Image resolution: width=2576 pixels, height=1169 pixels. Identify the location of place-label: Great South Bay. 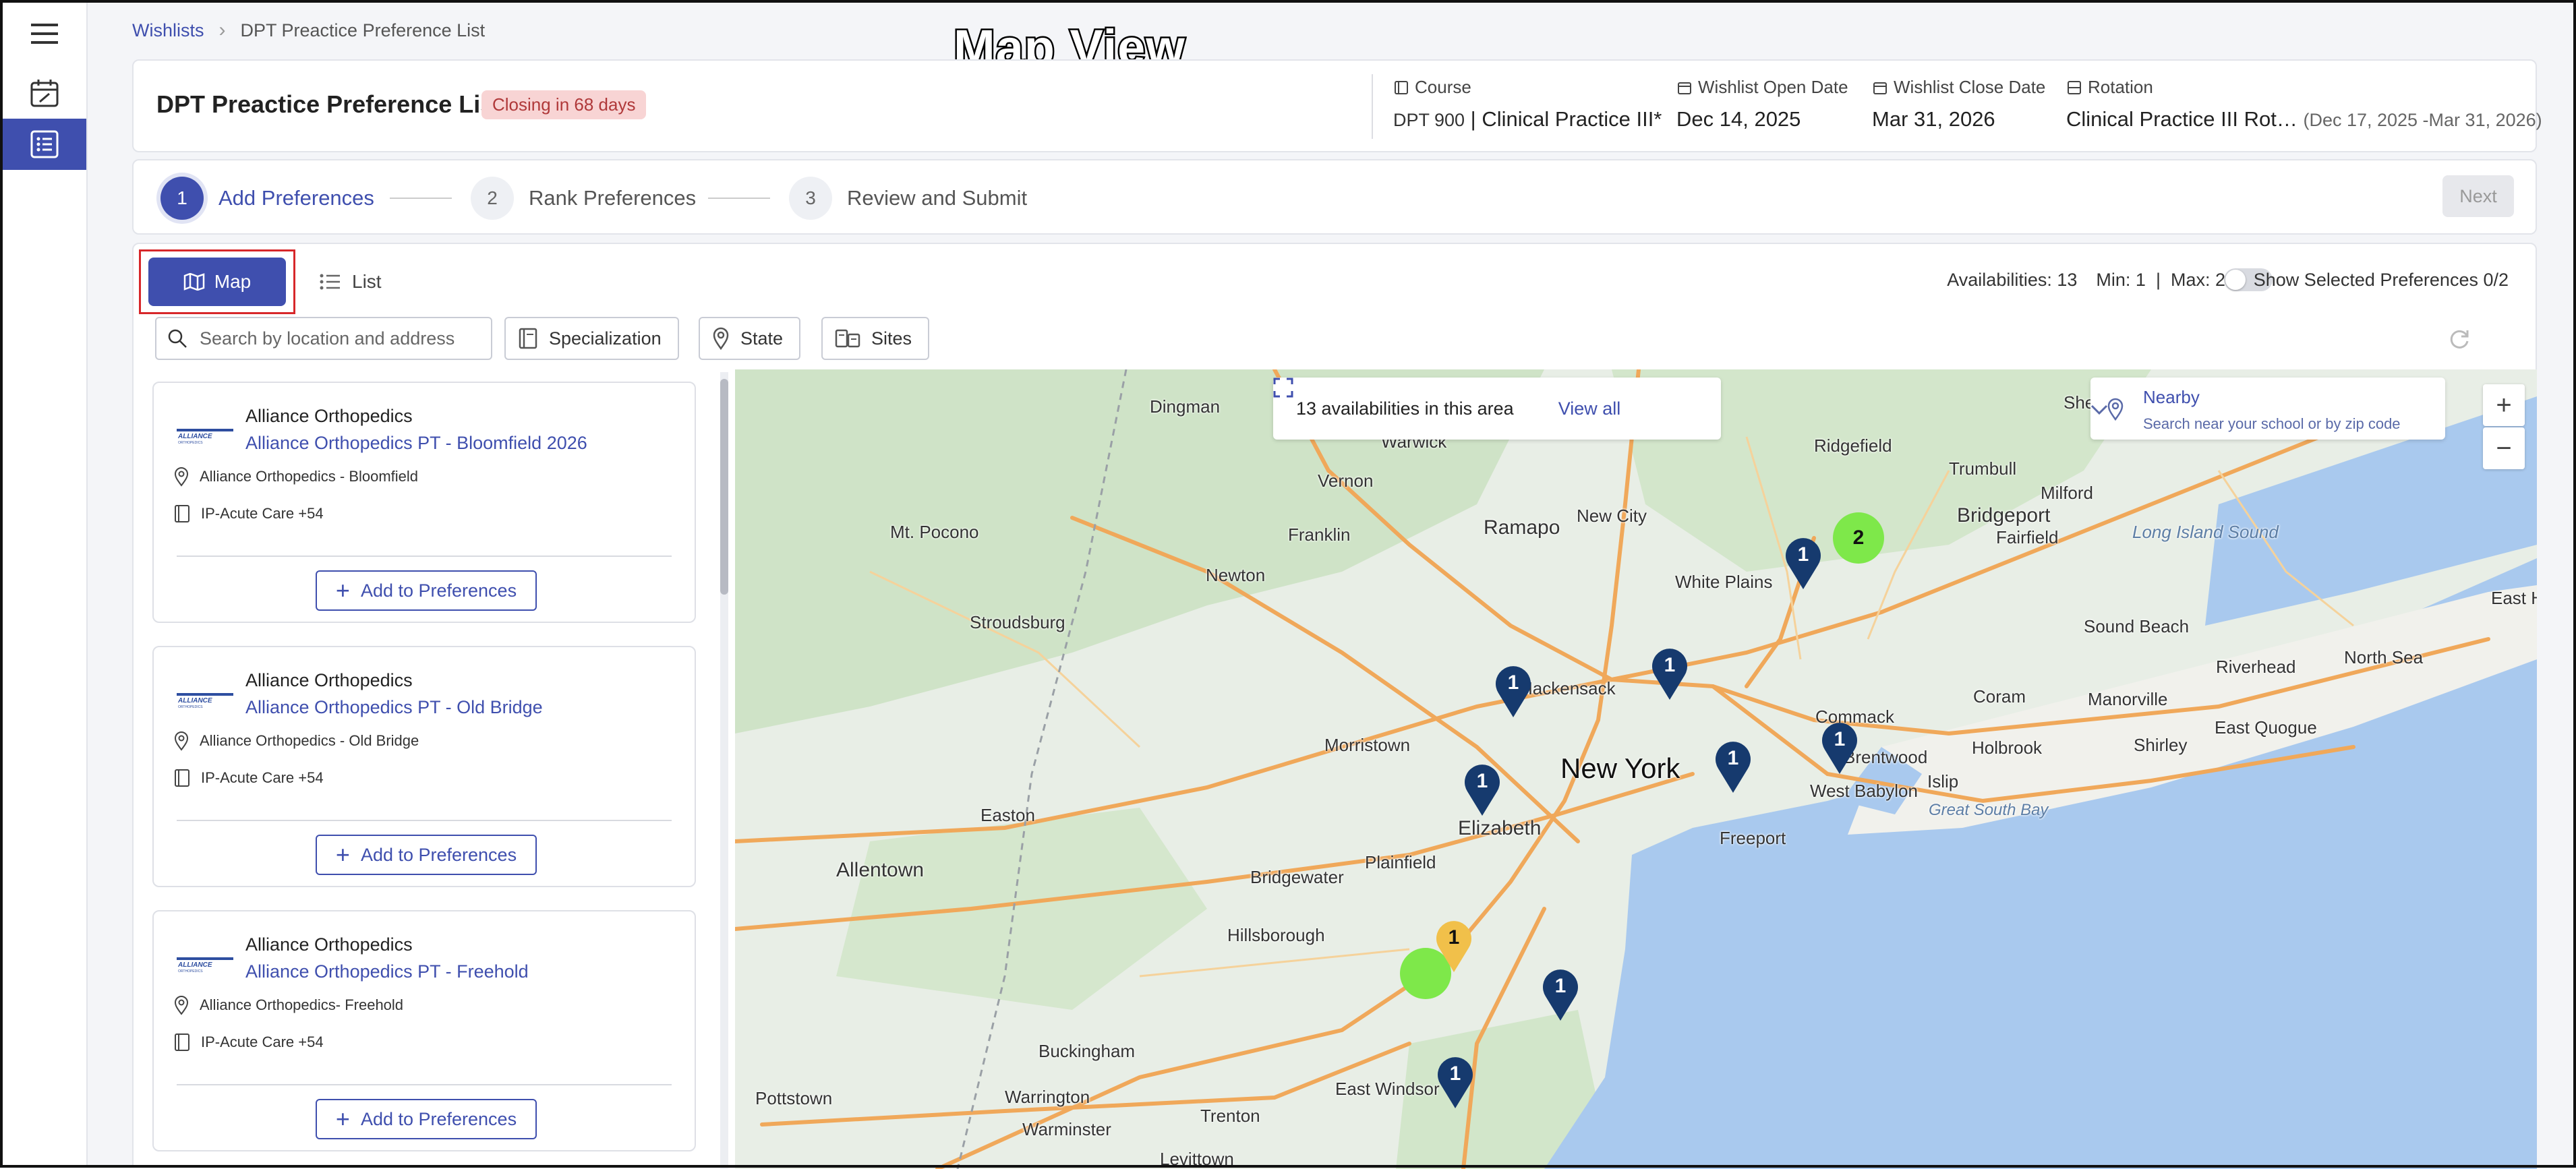
(1989, 810).